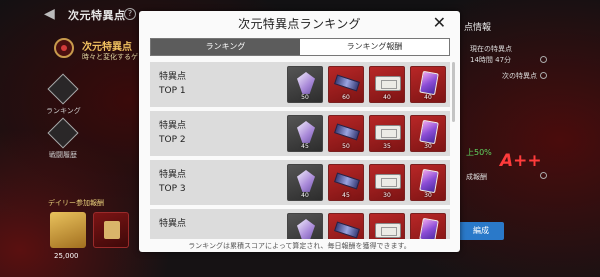  What do you see at coordinates (110, 57) in the screenshot?
I see `event-subtitle: 時々と変化するゲ` at bounding box center [110, 57].